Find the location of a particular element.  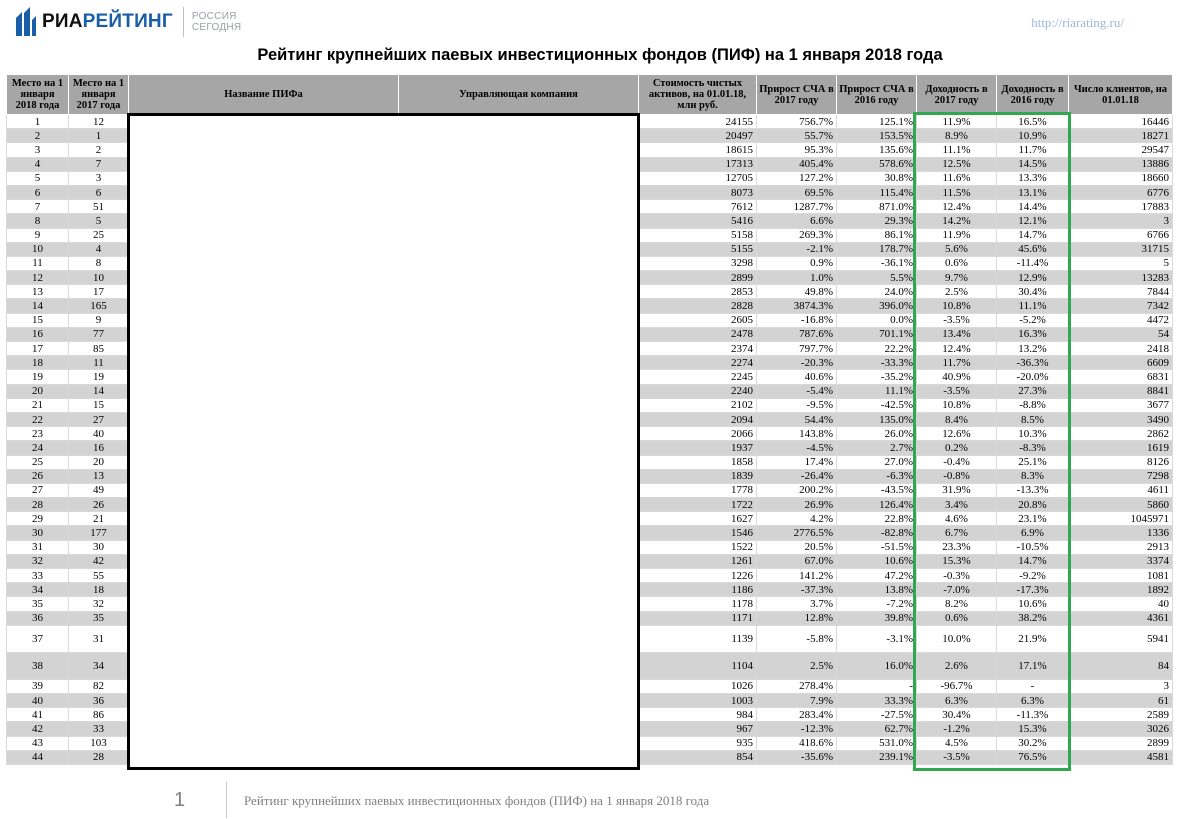

cell-rank-2018: 23 is located at coordinates (37, 434).